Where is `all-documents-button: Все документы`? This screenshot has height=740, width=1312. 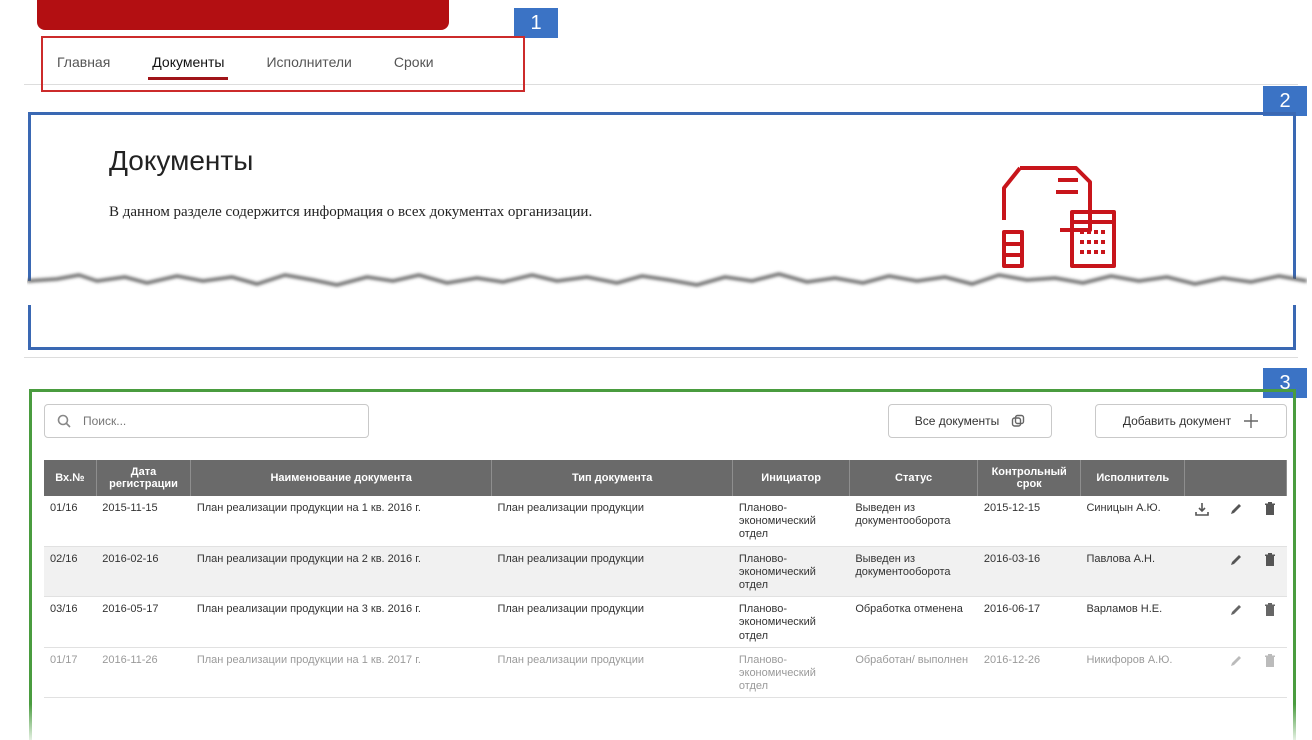 all-documents-button: Все документы is located at coordinates (970, 421).